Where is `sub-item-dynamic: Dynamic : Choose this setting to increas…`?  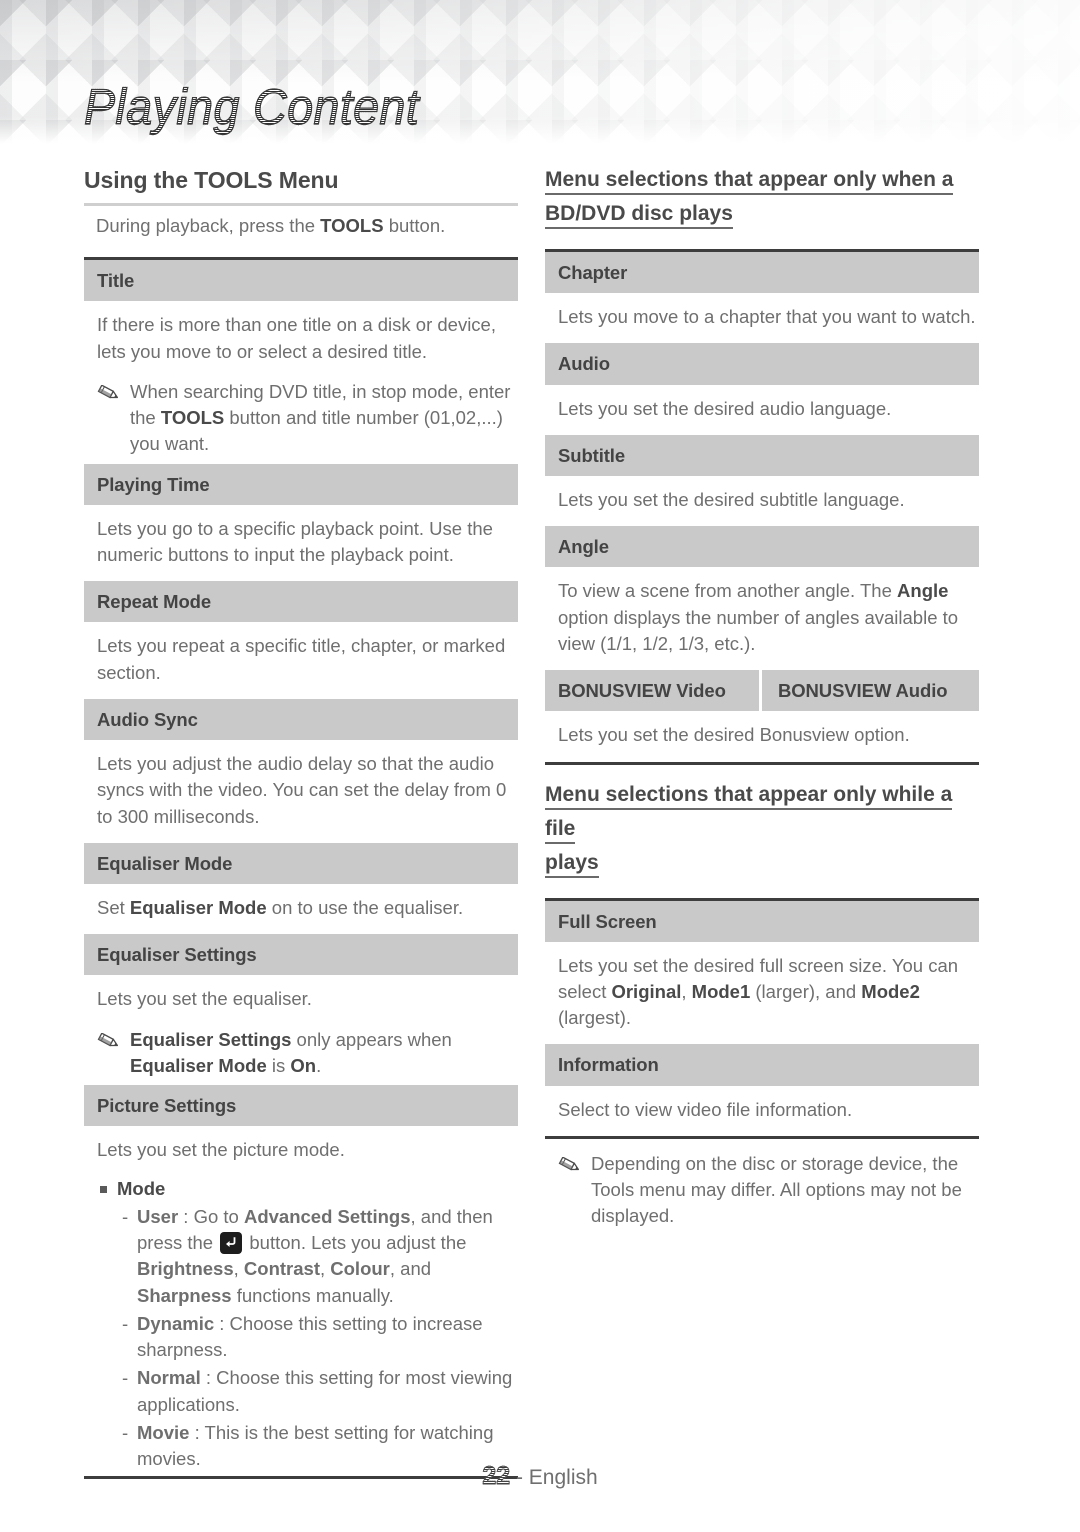 sub-item-dynamic: Dynamic : Choose this setting to increas… is located at coordinates (327, 1337).